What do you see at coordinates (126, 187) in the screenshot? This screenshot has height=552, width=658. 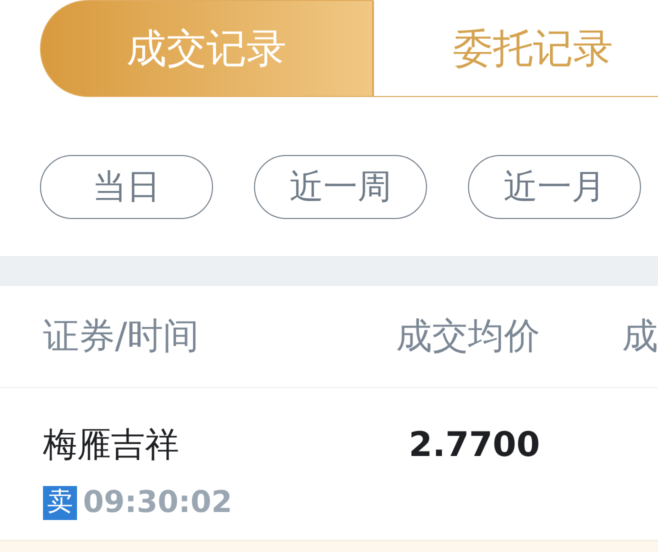 I see `period-filter-button: 当日` at bounding box center [126, 187].